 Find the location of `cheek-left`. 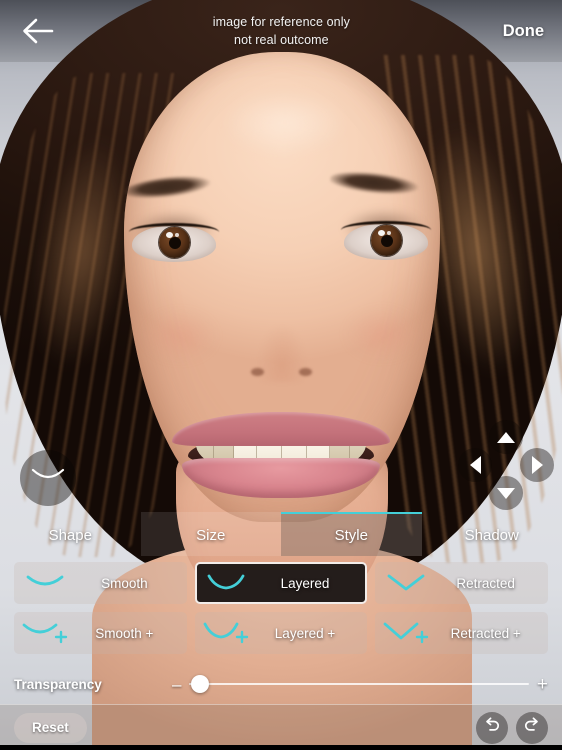

cheek-left is located at coordinates (180, 336).